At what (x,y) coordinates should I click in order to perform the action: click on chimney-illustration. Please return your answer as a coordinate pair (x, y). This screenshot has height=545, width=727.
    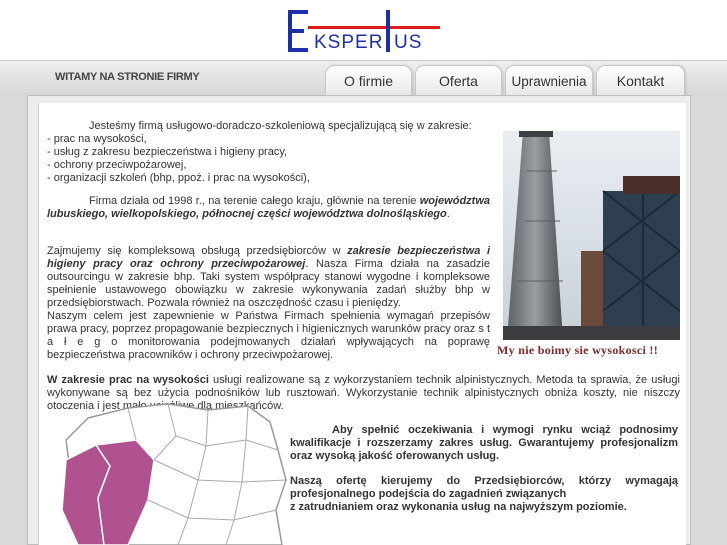
    Looking at the image, I should click on (591, 235).